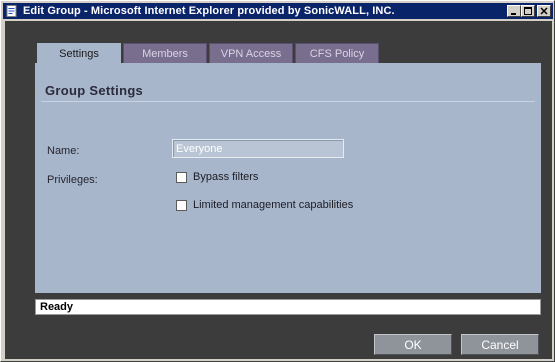  I want to click on section-divider, so click(288, 101).